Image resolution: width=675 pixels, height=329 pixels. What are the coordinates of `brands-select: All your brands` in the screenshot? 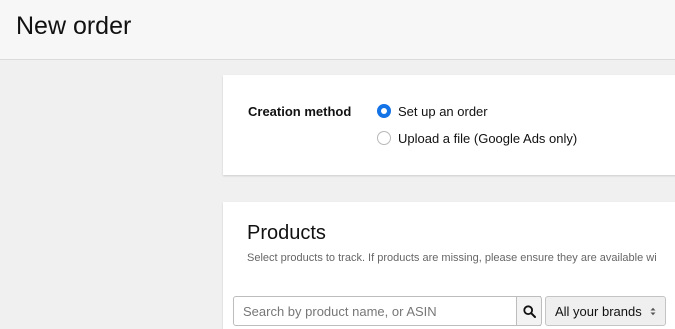 It's located at (605, 311).